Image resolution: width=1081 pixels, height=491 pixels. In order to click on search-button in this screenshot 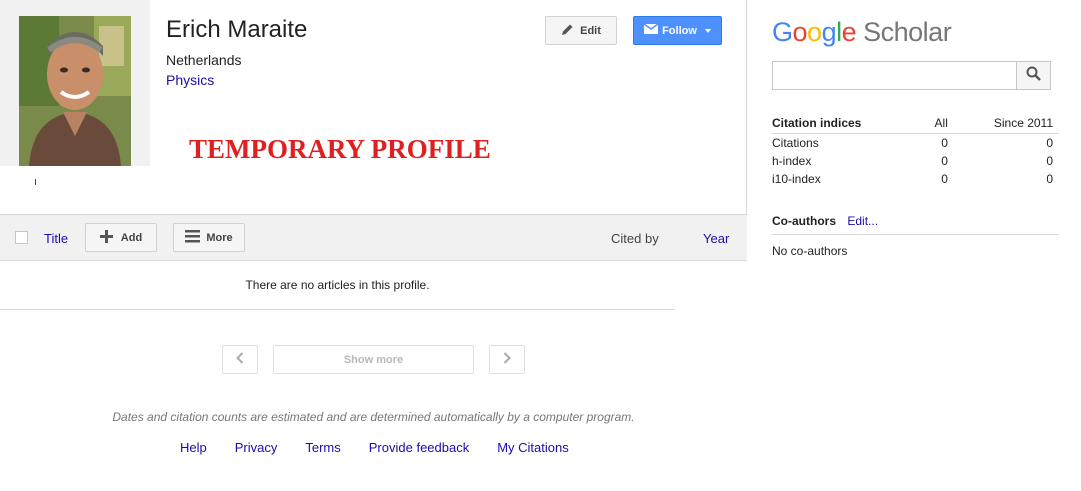, I will do `click(1033, 75)`.